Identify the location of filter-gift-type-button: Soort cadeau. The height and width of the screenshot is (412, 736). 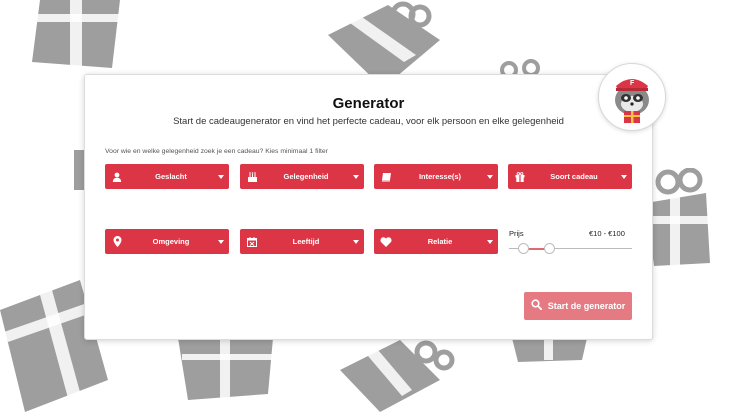
(570, 176).